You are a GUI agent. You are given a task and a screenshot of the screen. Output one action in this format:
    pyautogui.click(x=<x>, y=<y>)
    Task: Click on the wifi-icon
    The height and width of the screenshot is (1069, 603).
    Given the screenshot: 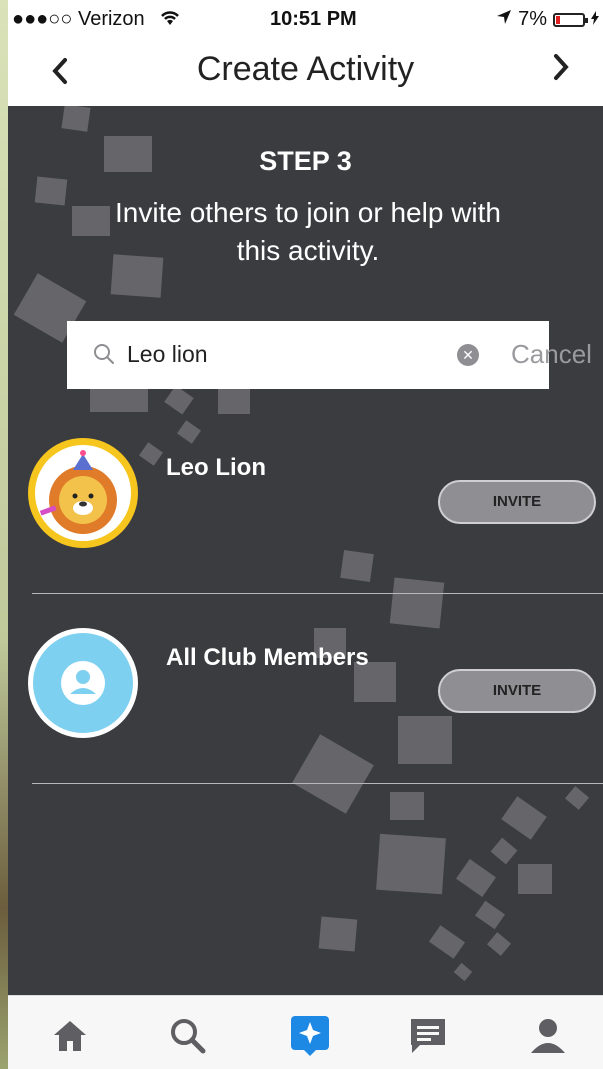 What is the action you would take?
    pyautogui.click(x=170, y=20)
    